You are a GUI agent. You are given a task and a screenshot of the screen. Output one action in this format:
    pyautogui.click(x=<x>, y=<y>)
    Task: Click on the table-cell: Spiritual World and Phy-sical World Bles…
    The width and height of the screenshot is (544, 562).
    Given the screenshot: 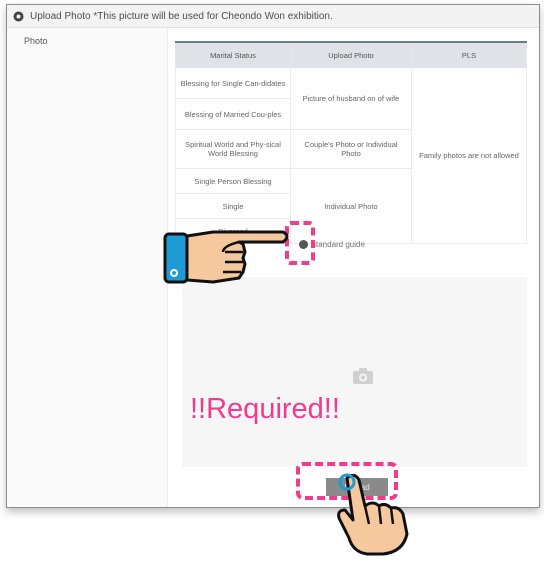 What is the action you would take?
    pyautogui.click(x=233, y=149)
    